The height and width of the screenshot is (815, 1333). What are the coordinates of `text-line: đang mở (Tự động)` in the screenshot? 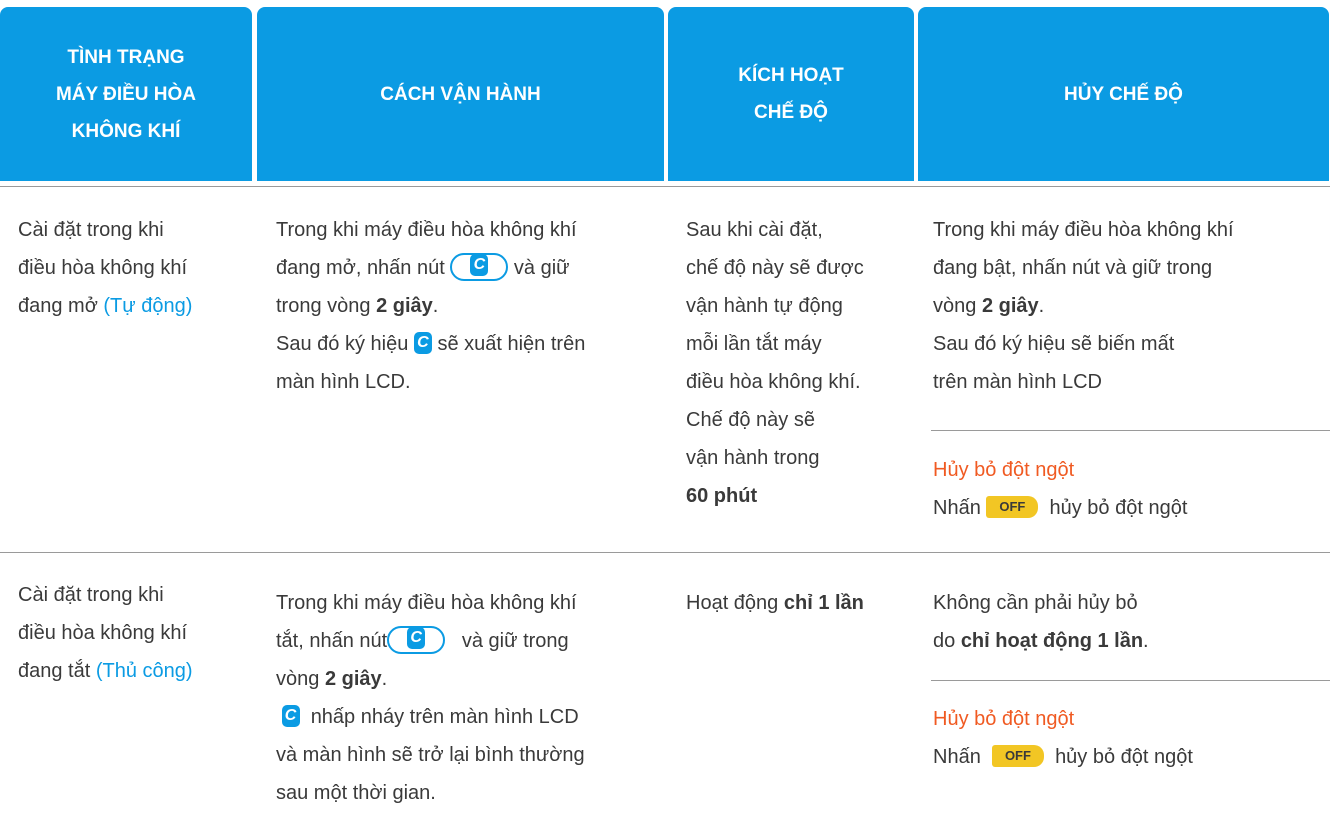 It's located at (105, 306).